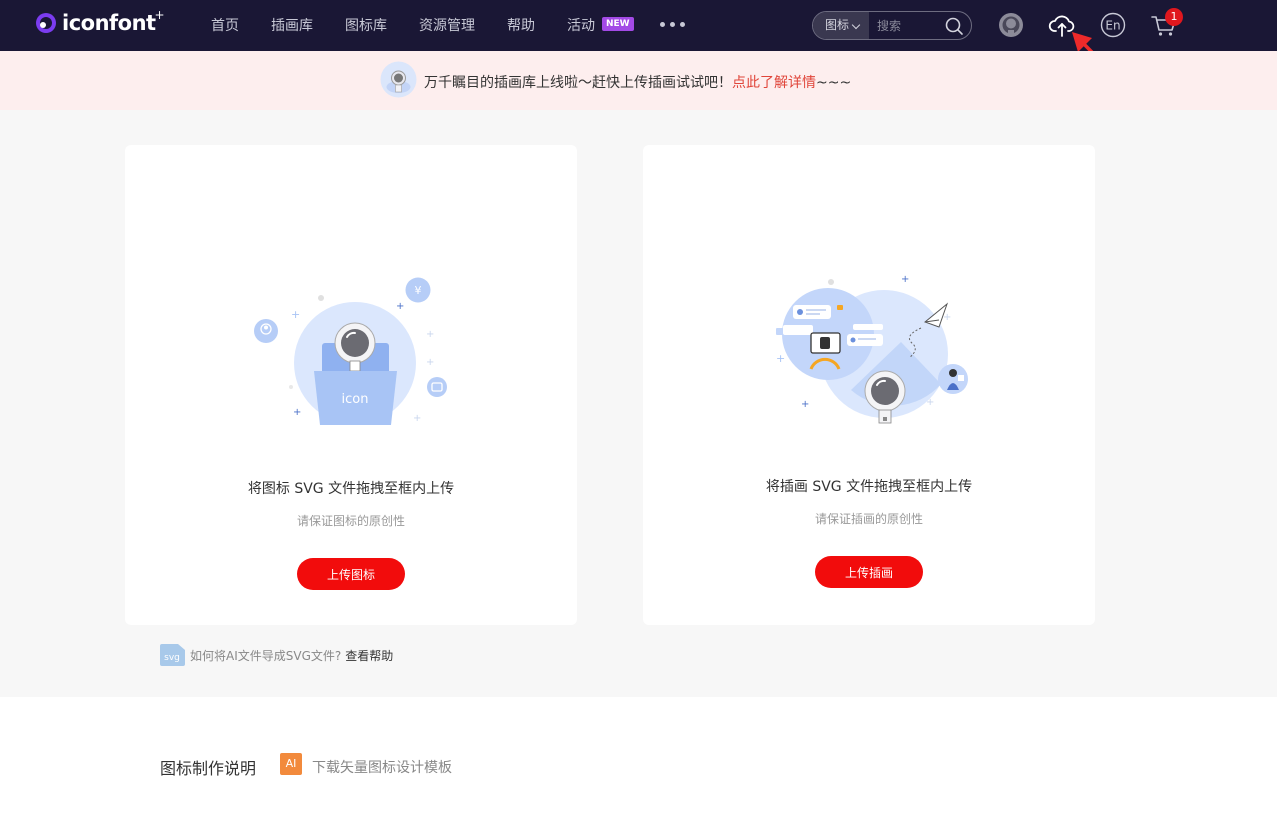  Describe the element at coordinates (225, 25) in the screenshot. I see `nav-item-home: 首页` at that location.